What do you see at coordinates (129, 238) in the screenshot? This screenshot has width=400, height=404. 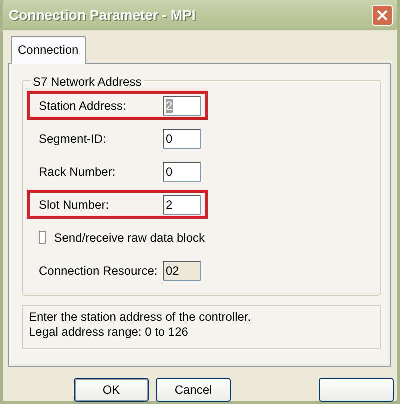 I see `checkbox-label: Send/receive raw data block` at bounding box center [129, 238].